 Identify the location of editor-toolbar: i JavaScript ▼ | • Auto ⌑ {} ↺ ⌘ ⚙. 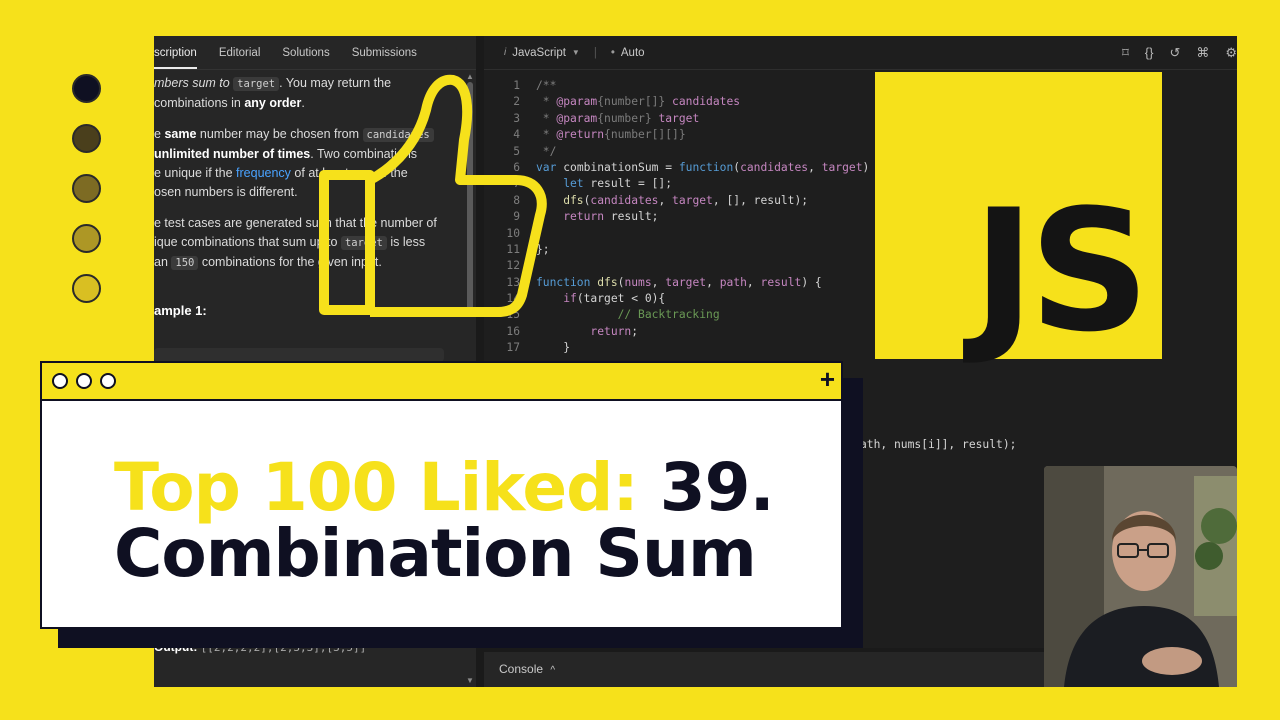
(860, 53).